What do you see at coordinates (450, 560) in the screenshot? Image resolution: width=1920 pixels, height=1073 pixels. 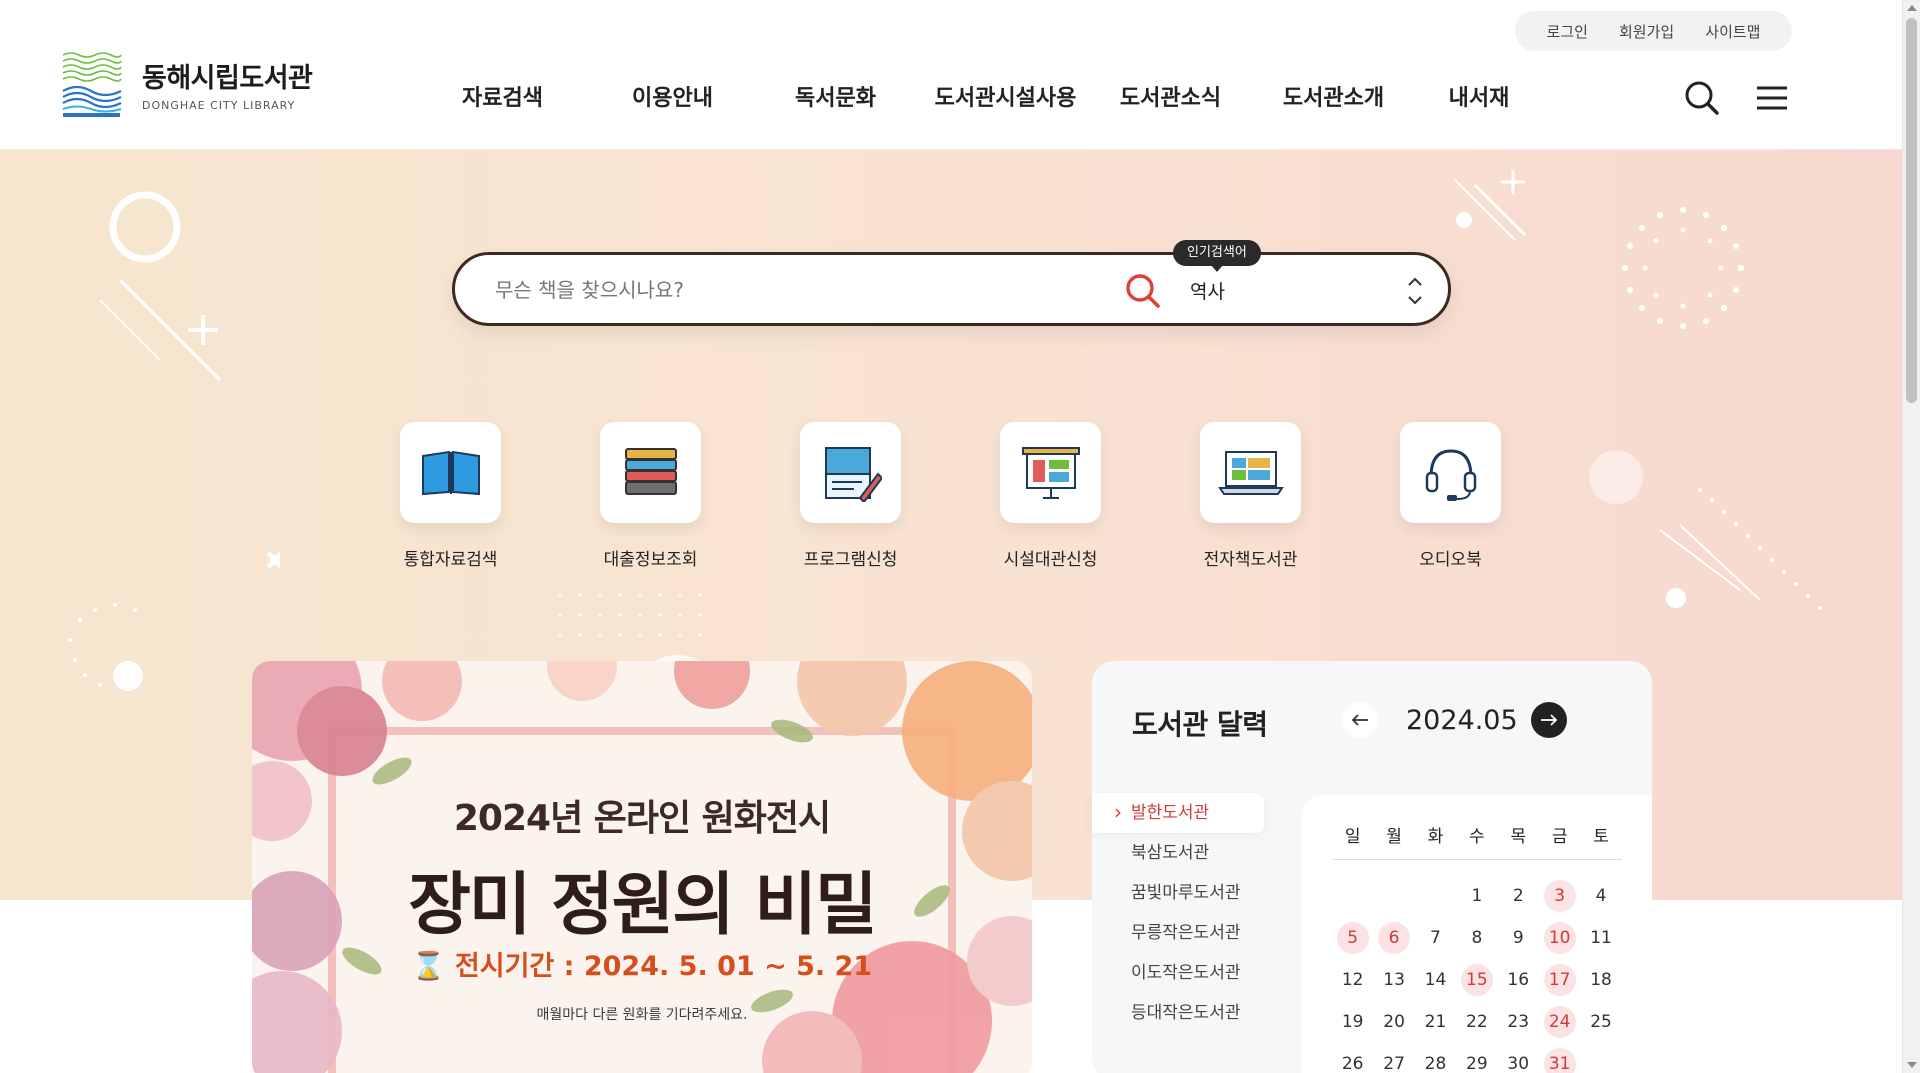 I see `quick-link-label: 통합자료검색` at bounding box center [450, 560].